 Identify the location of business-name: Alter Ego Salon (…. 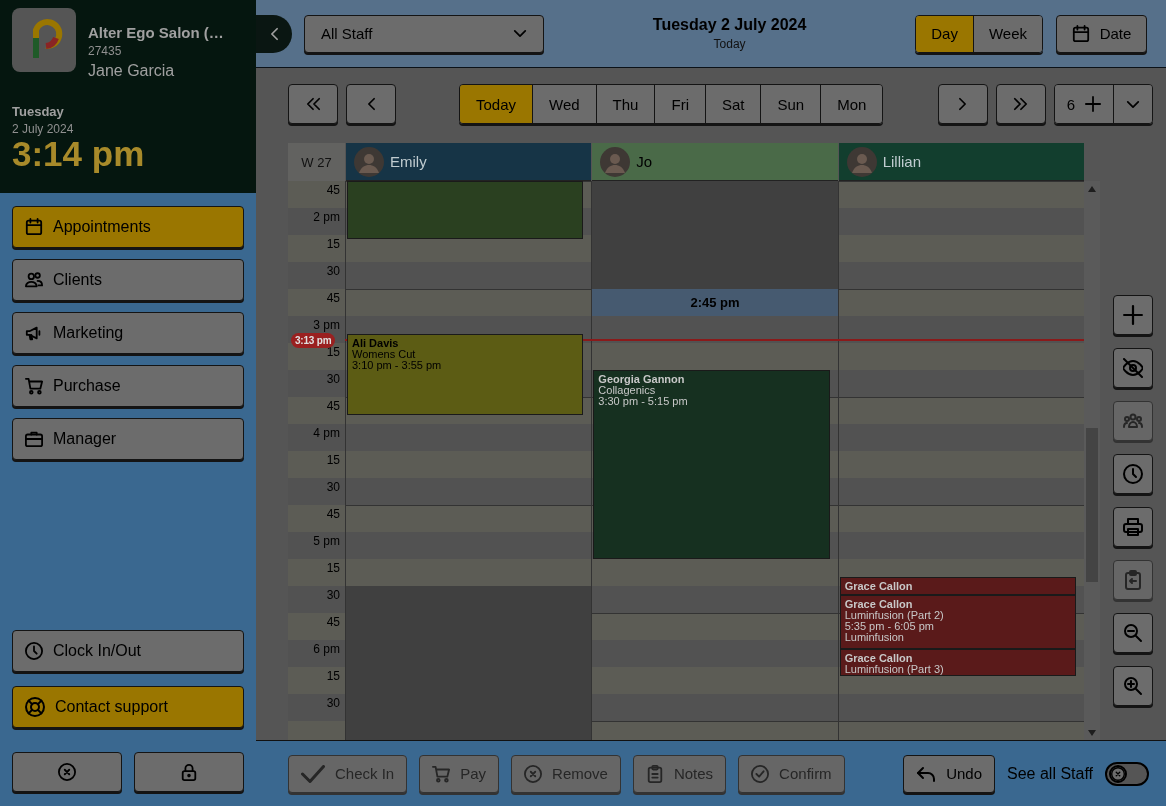
(156, 32).